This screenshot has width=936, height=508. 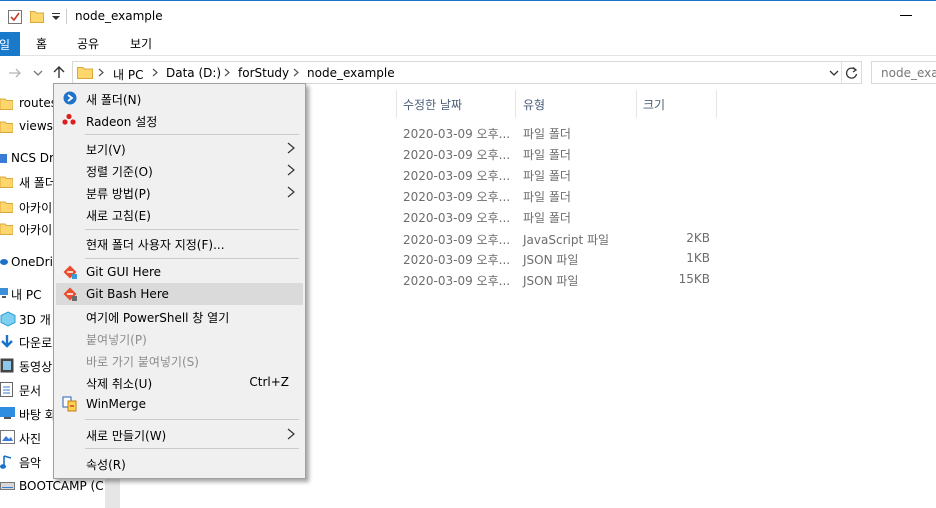 I want to click on nav-item-music: 음악, so click(x=30, y=462).